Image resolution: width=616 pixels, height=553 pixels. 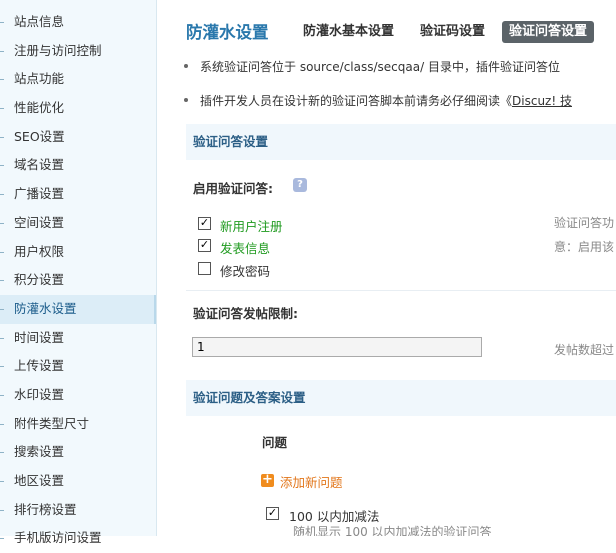 What do you see at coordinates (78, 137) in the screenshot?
I see `sidebar-item: SEO设置` at bounding box center [78, 137].